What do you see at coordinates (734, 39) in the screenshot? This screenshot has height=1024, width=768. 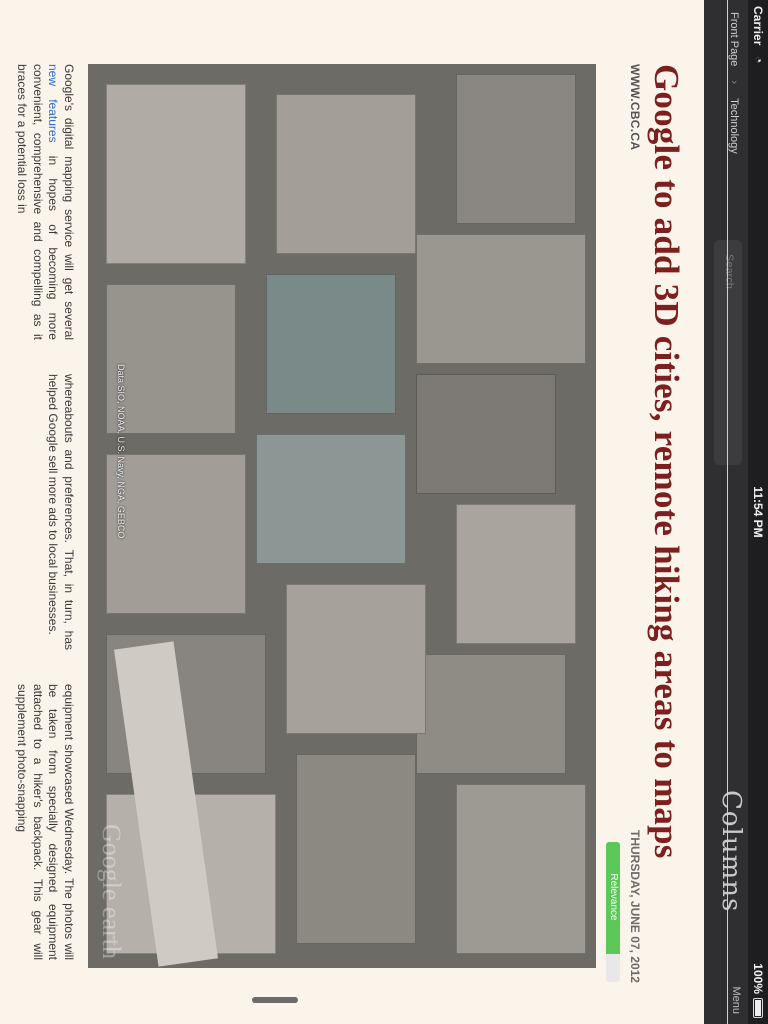 I see `nav-front-page: Front Page` at bounding box center [734, 39].